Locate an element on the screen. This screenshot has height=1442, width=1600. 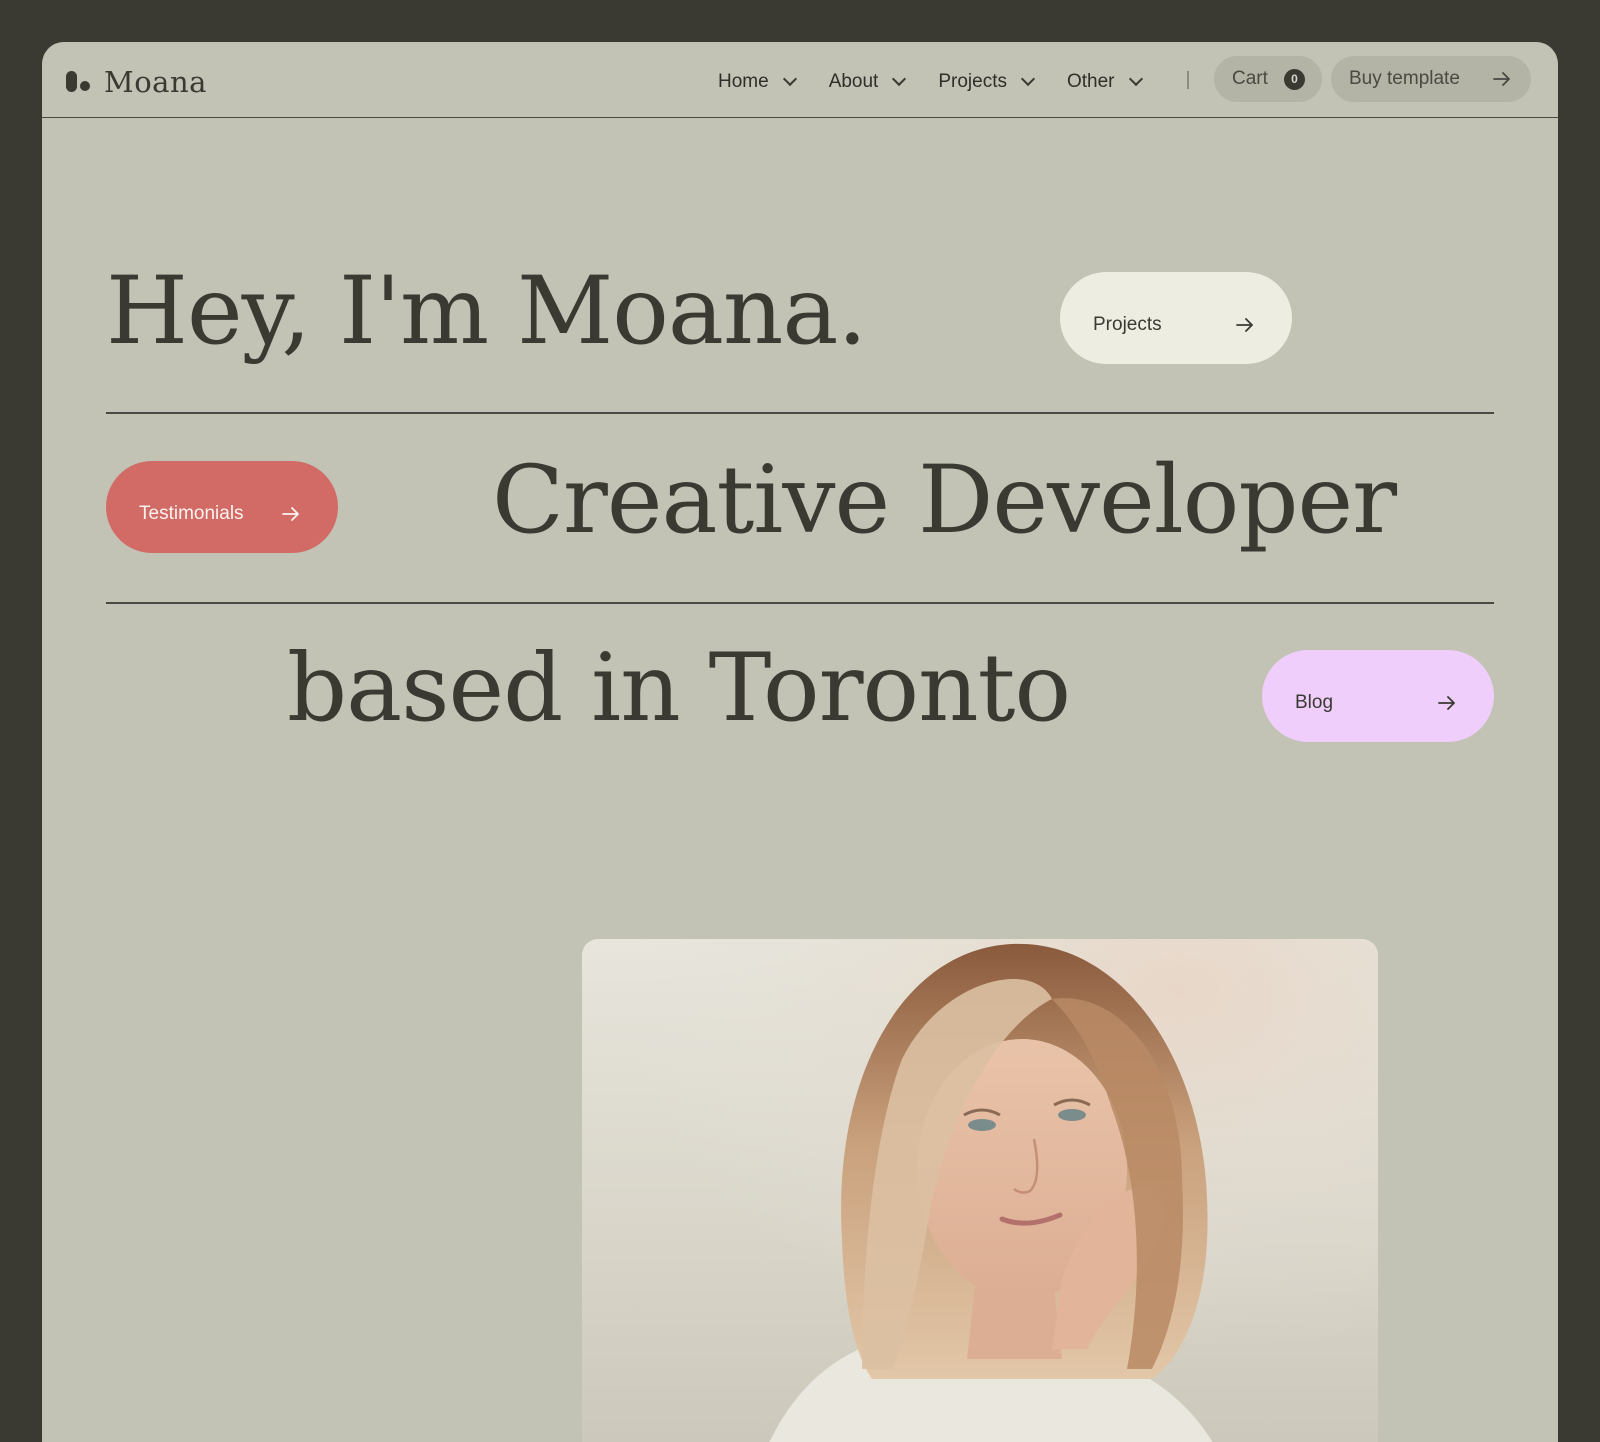
nav-item-other: Other is located at coordinates (1104, 82).